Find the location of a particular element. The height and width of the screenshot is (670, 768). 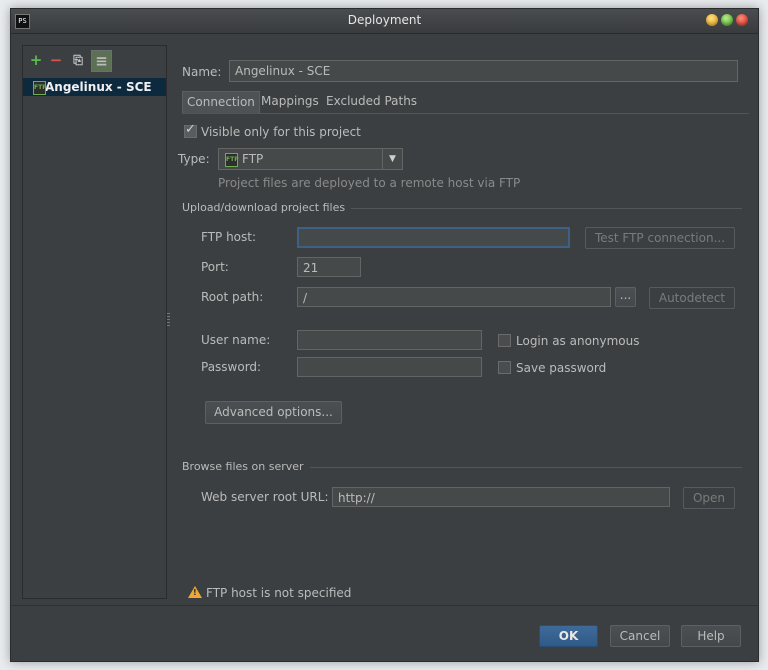

add-icon: + is located at coordinates (36, 60).